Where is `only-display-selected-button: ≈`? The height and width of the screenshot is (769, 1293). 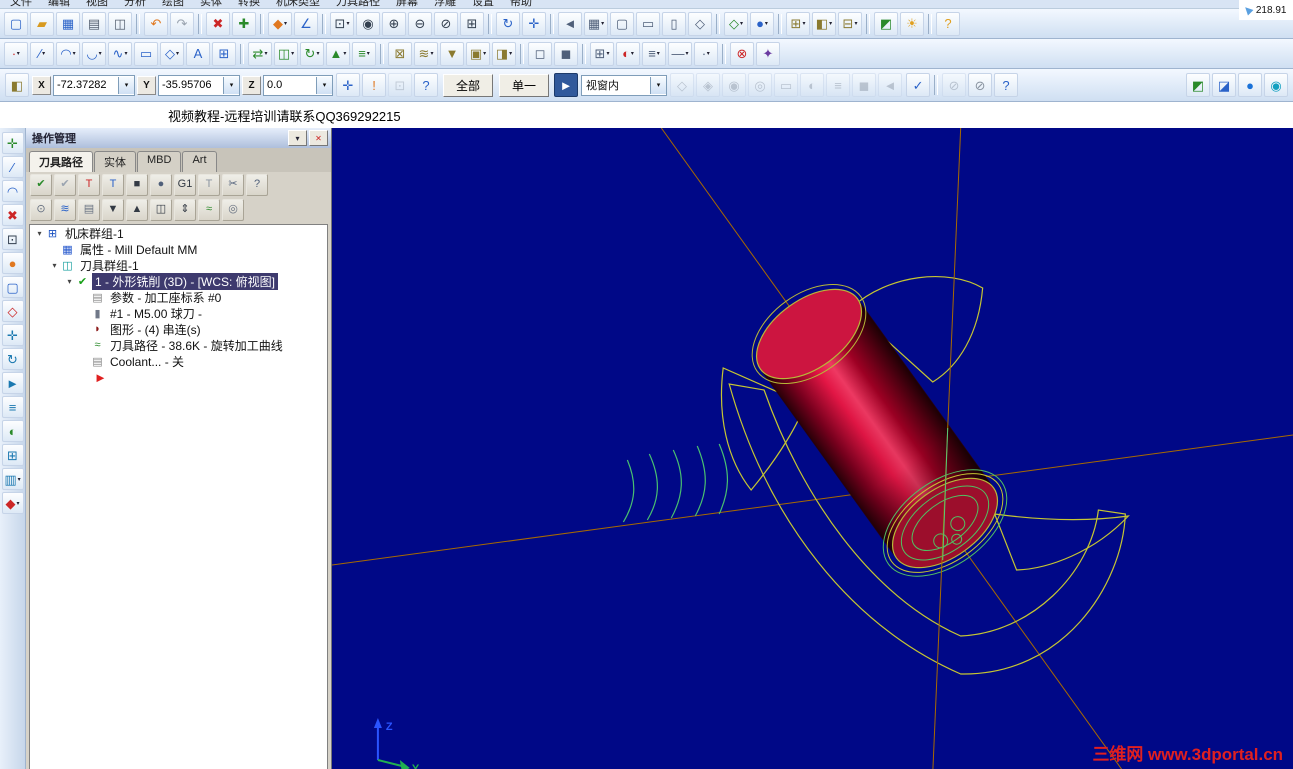 only-display-selected-button: ≈ is located at coordinates (209, 209).